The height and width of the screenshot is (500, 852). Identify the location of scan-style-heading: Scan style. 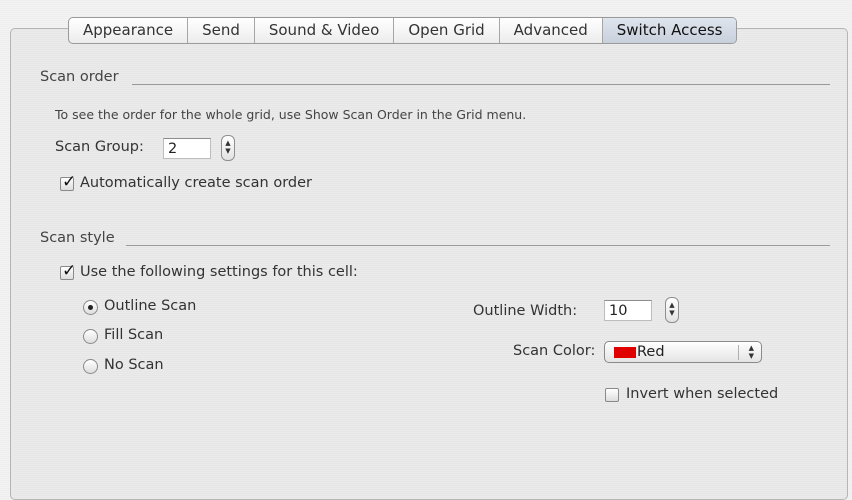
(77, 238).